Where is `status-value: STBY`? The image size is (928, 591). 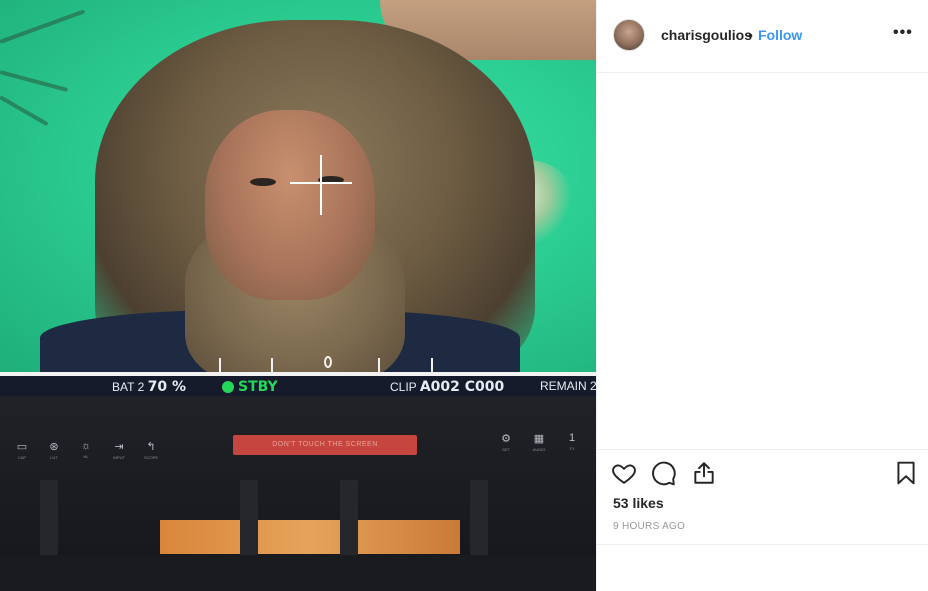
status-value: STBY is located at coordinates (258, 387).